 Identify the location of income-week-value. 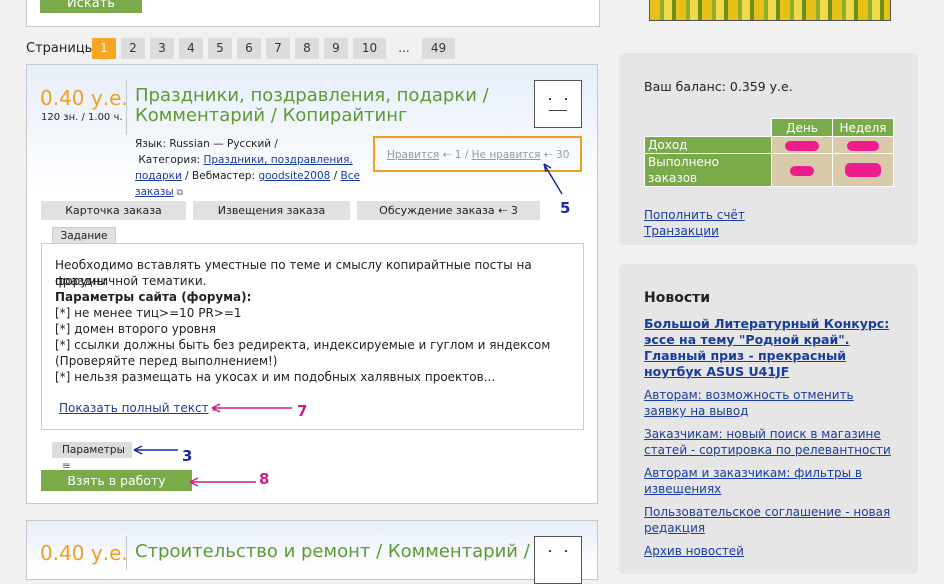
(863, 145).